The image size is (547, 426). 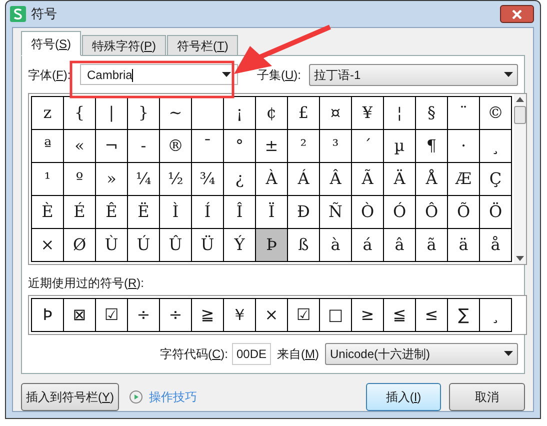 What do you see at coordinates (368, 146) in the screenshot?
I see `symbol-cell: ´` at bounding box center [368, 146].